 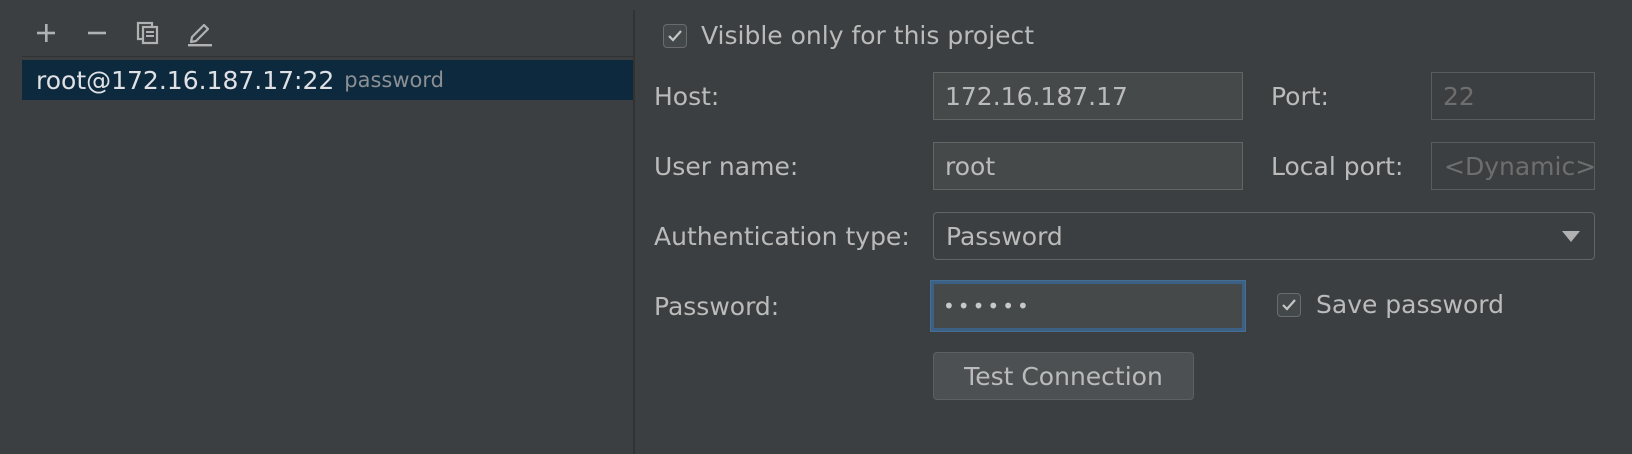 What do you see at coordinates (148, 33) in the screenshot?
I see `copy-icon` at bounding box center [148, 33].